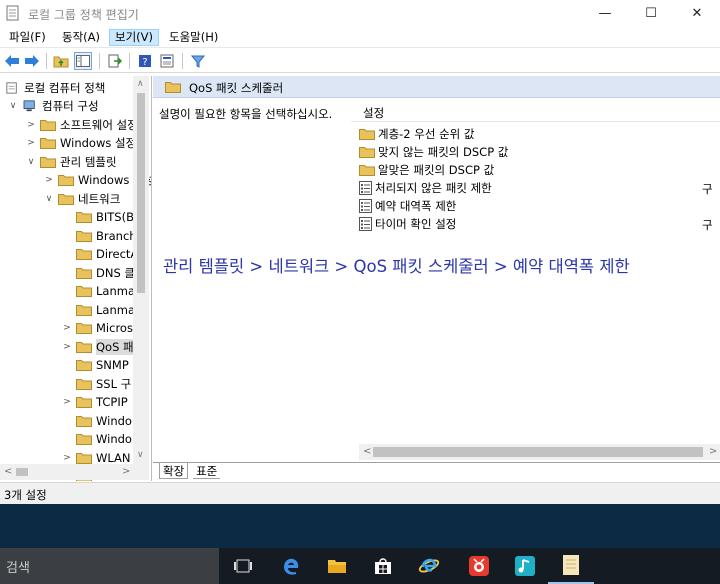 This screenshot has width=720, height=584. I want to click on close-button: ✕, so click(697, 13).